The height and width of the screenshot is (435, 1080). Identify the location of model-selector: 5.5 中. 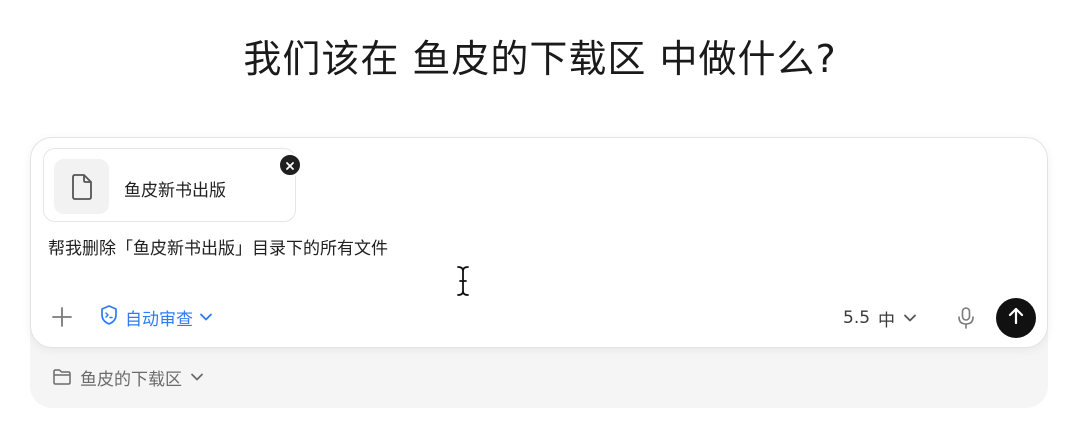
(880, 318).